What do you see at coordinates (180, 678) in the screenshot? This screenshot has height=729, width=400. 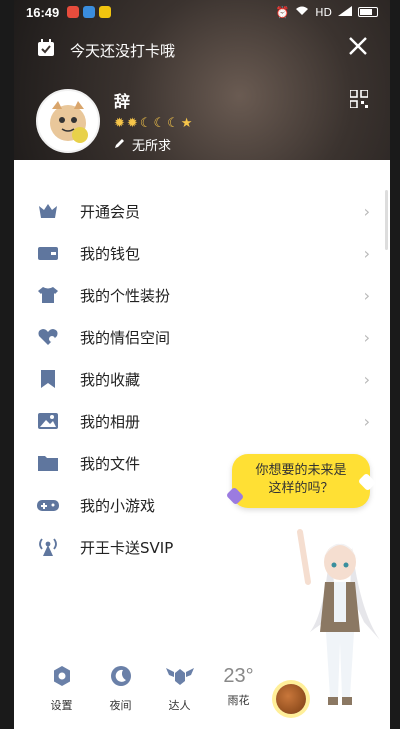 I see `winged-badge-icon` at bounding box center [180, 678].